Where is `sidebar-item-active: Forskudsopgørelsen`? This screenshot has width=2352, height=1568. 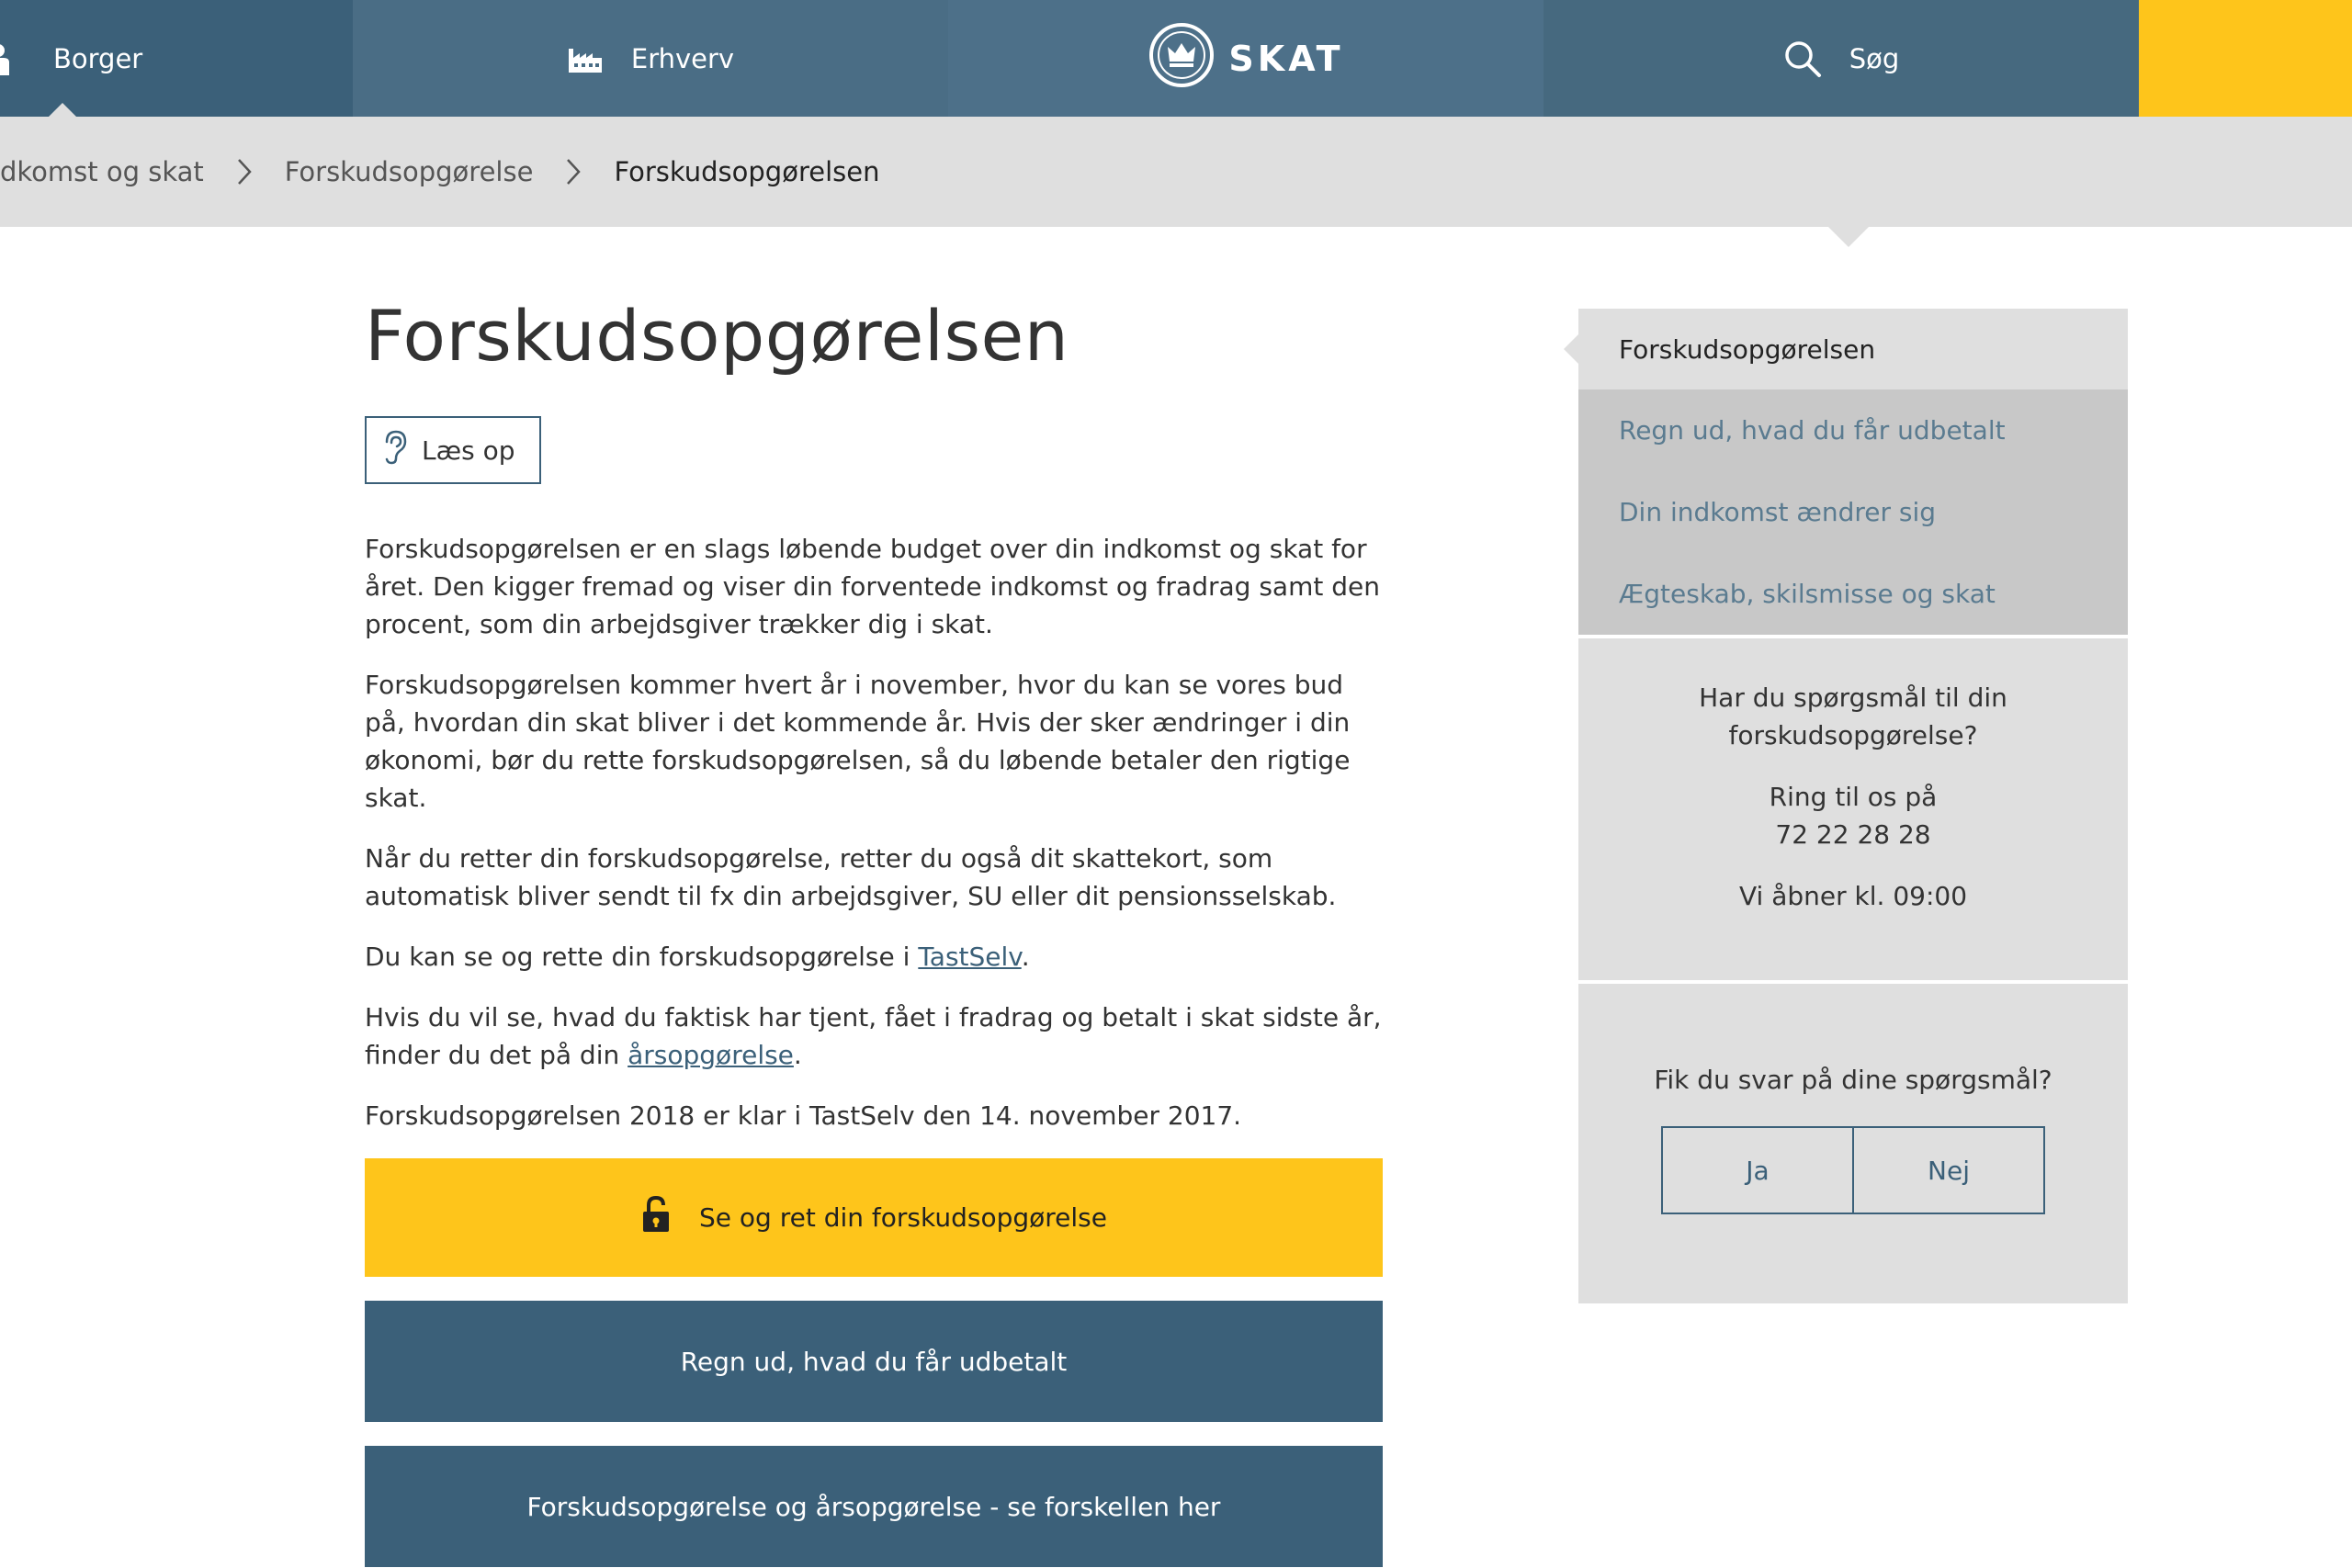 sidebar-item-active: Forskudsopgørelsen is located at coordinates (1846, 349).